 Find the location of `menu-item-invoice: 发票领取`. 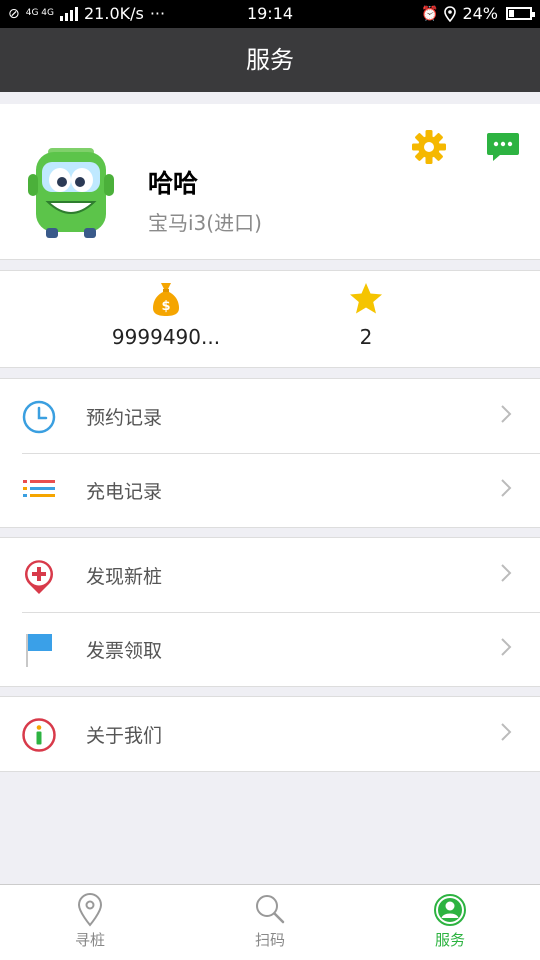

menu-item-invoice: 发票领取 is located at coordinates (270, 649).